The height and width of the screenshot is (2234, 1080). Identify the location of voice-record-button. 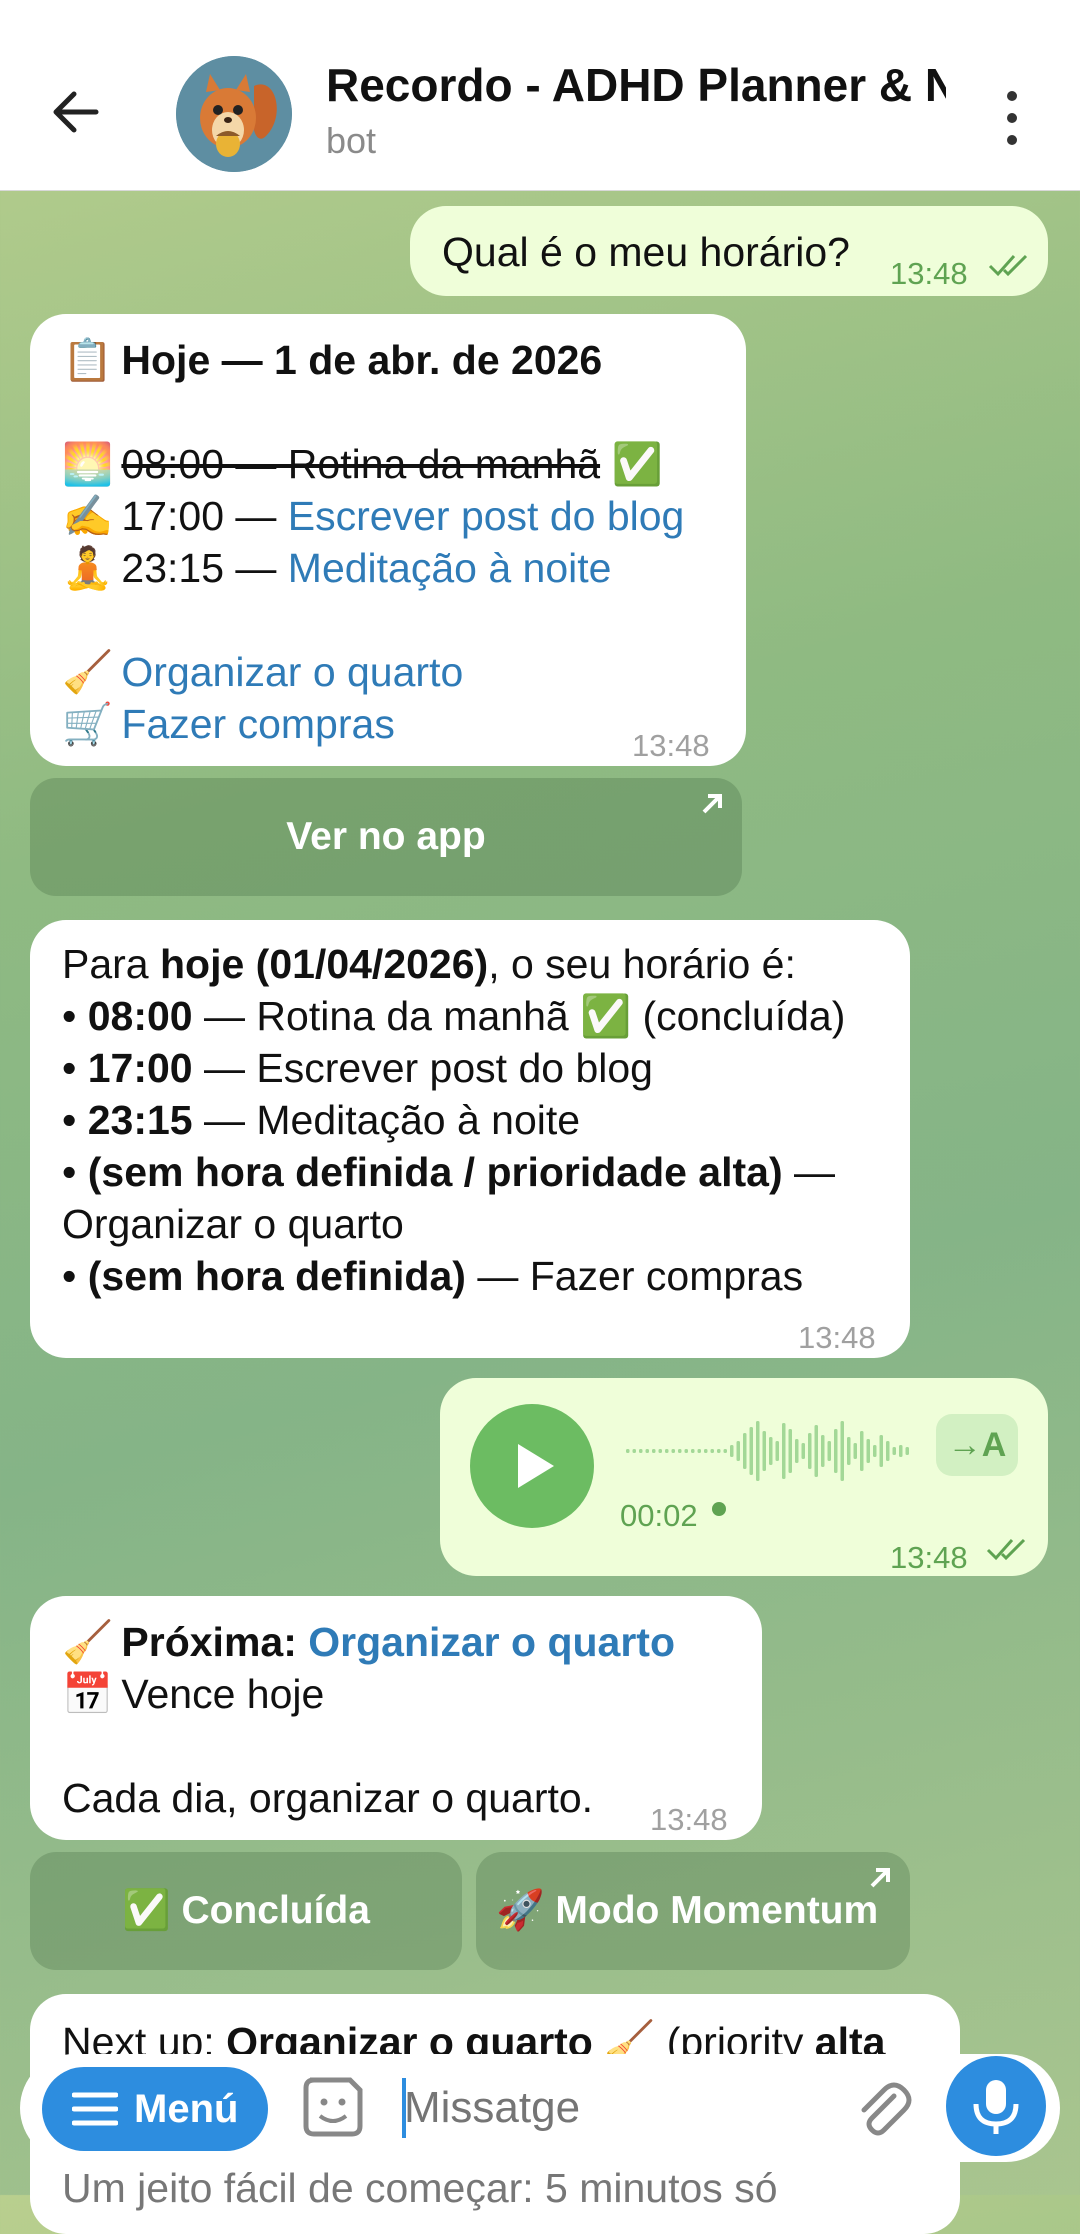
(996, 2106).